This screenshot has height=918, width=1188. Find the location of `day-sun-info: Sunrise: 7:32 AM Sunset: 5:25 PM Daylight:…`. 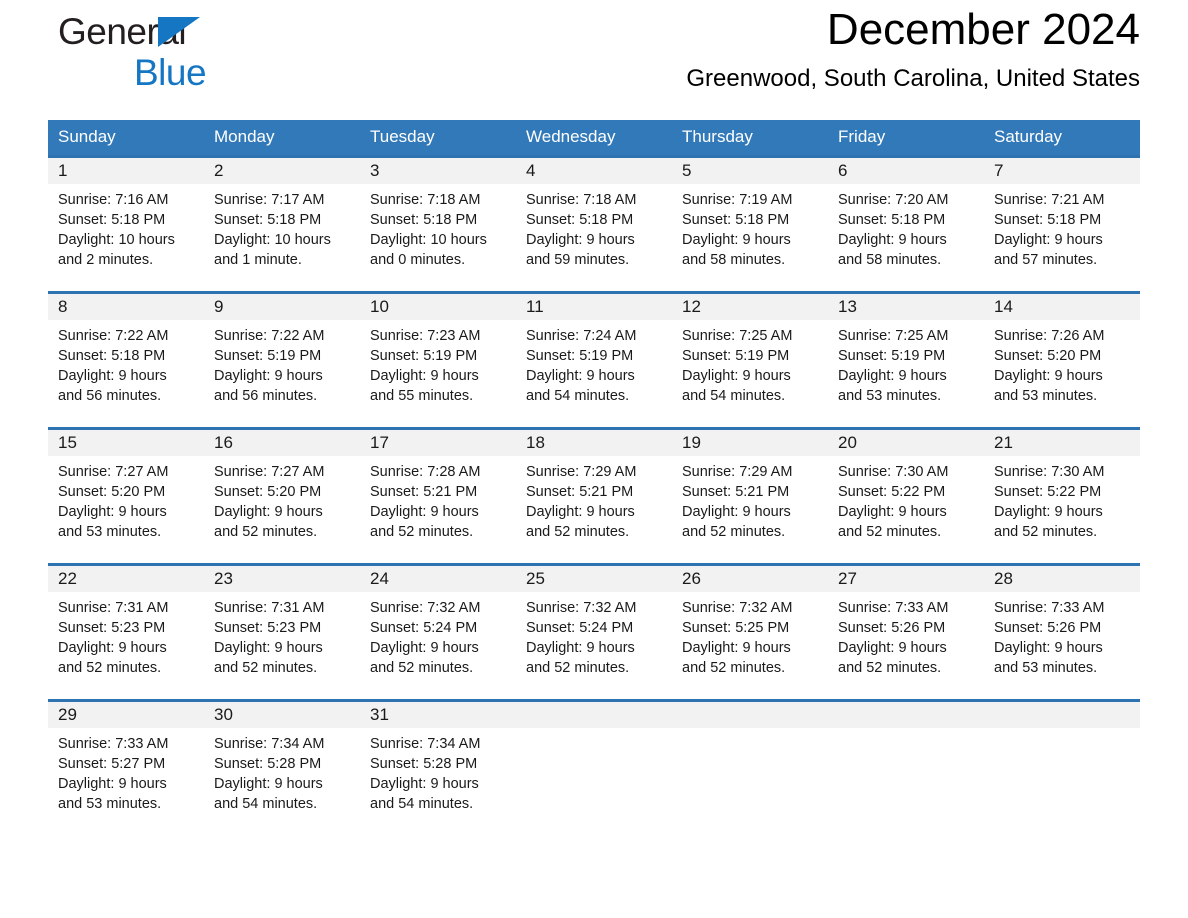

day-sun-info: Sunrise: 7:32 AM Sunset: 5:25 PM Daylight:… is located at coordinates (750, 635).